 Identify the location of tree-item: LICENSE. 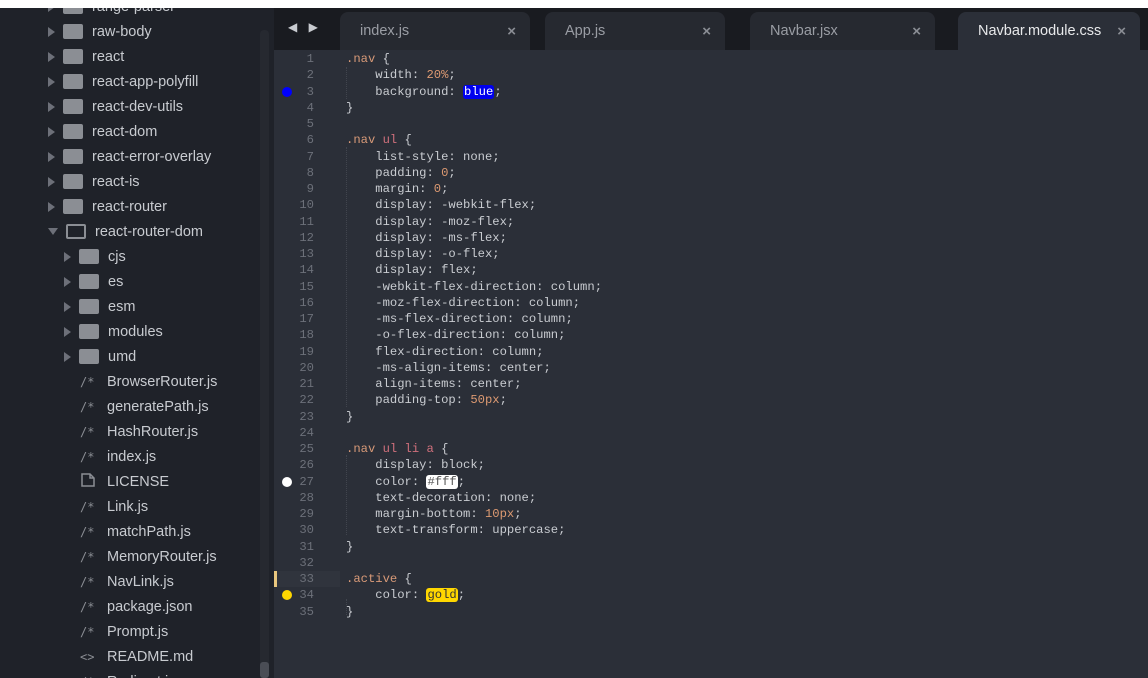
(124, 481).